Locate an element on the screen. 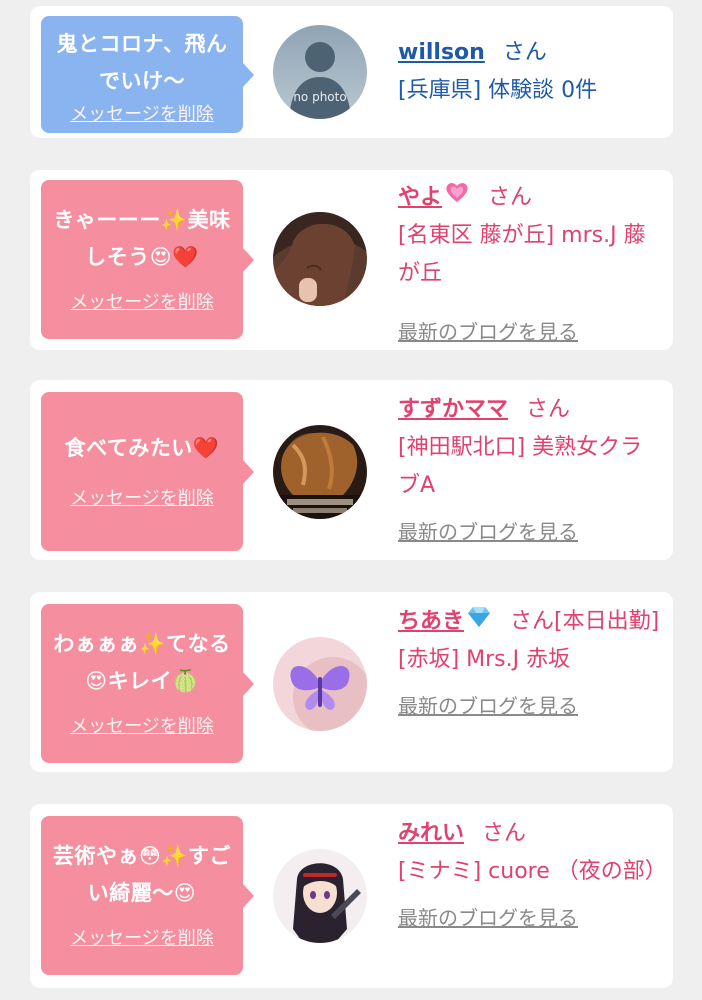  user-name-link: みれい is located at coordinates (431, 833).